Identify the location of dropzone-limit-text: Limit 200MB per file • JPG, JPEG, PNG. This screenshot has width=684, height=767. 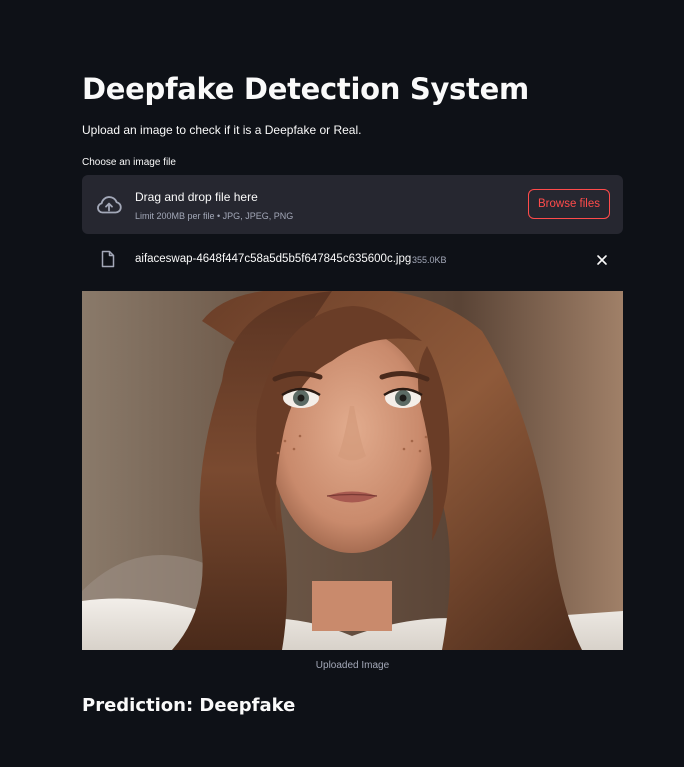
(214, 216).